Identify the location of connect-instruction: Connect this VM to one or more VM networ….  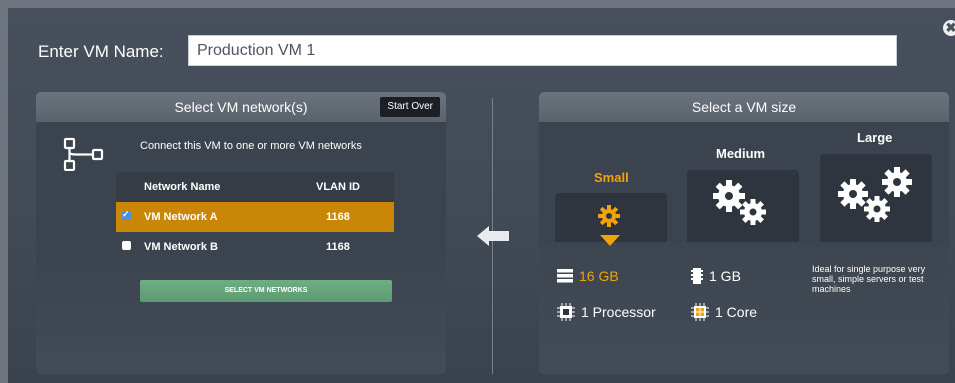
(251, 146).